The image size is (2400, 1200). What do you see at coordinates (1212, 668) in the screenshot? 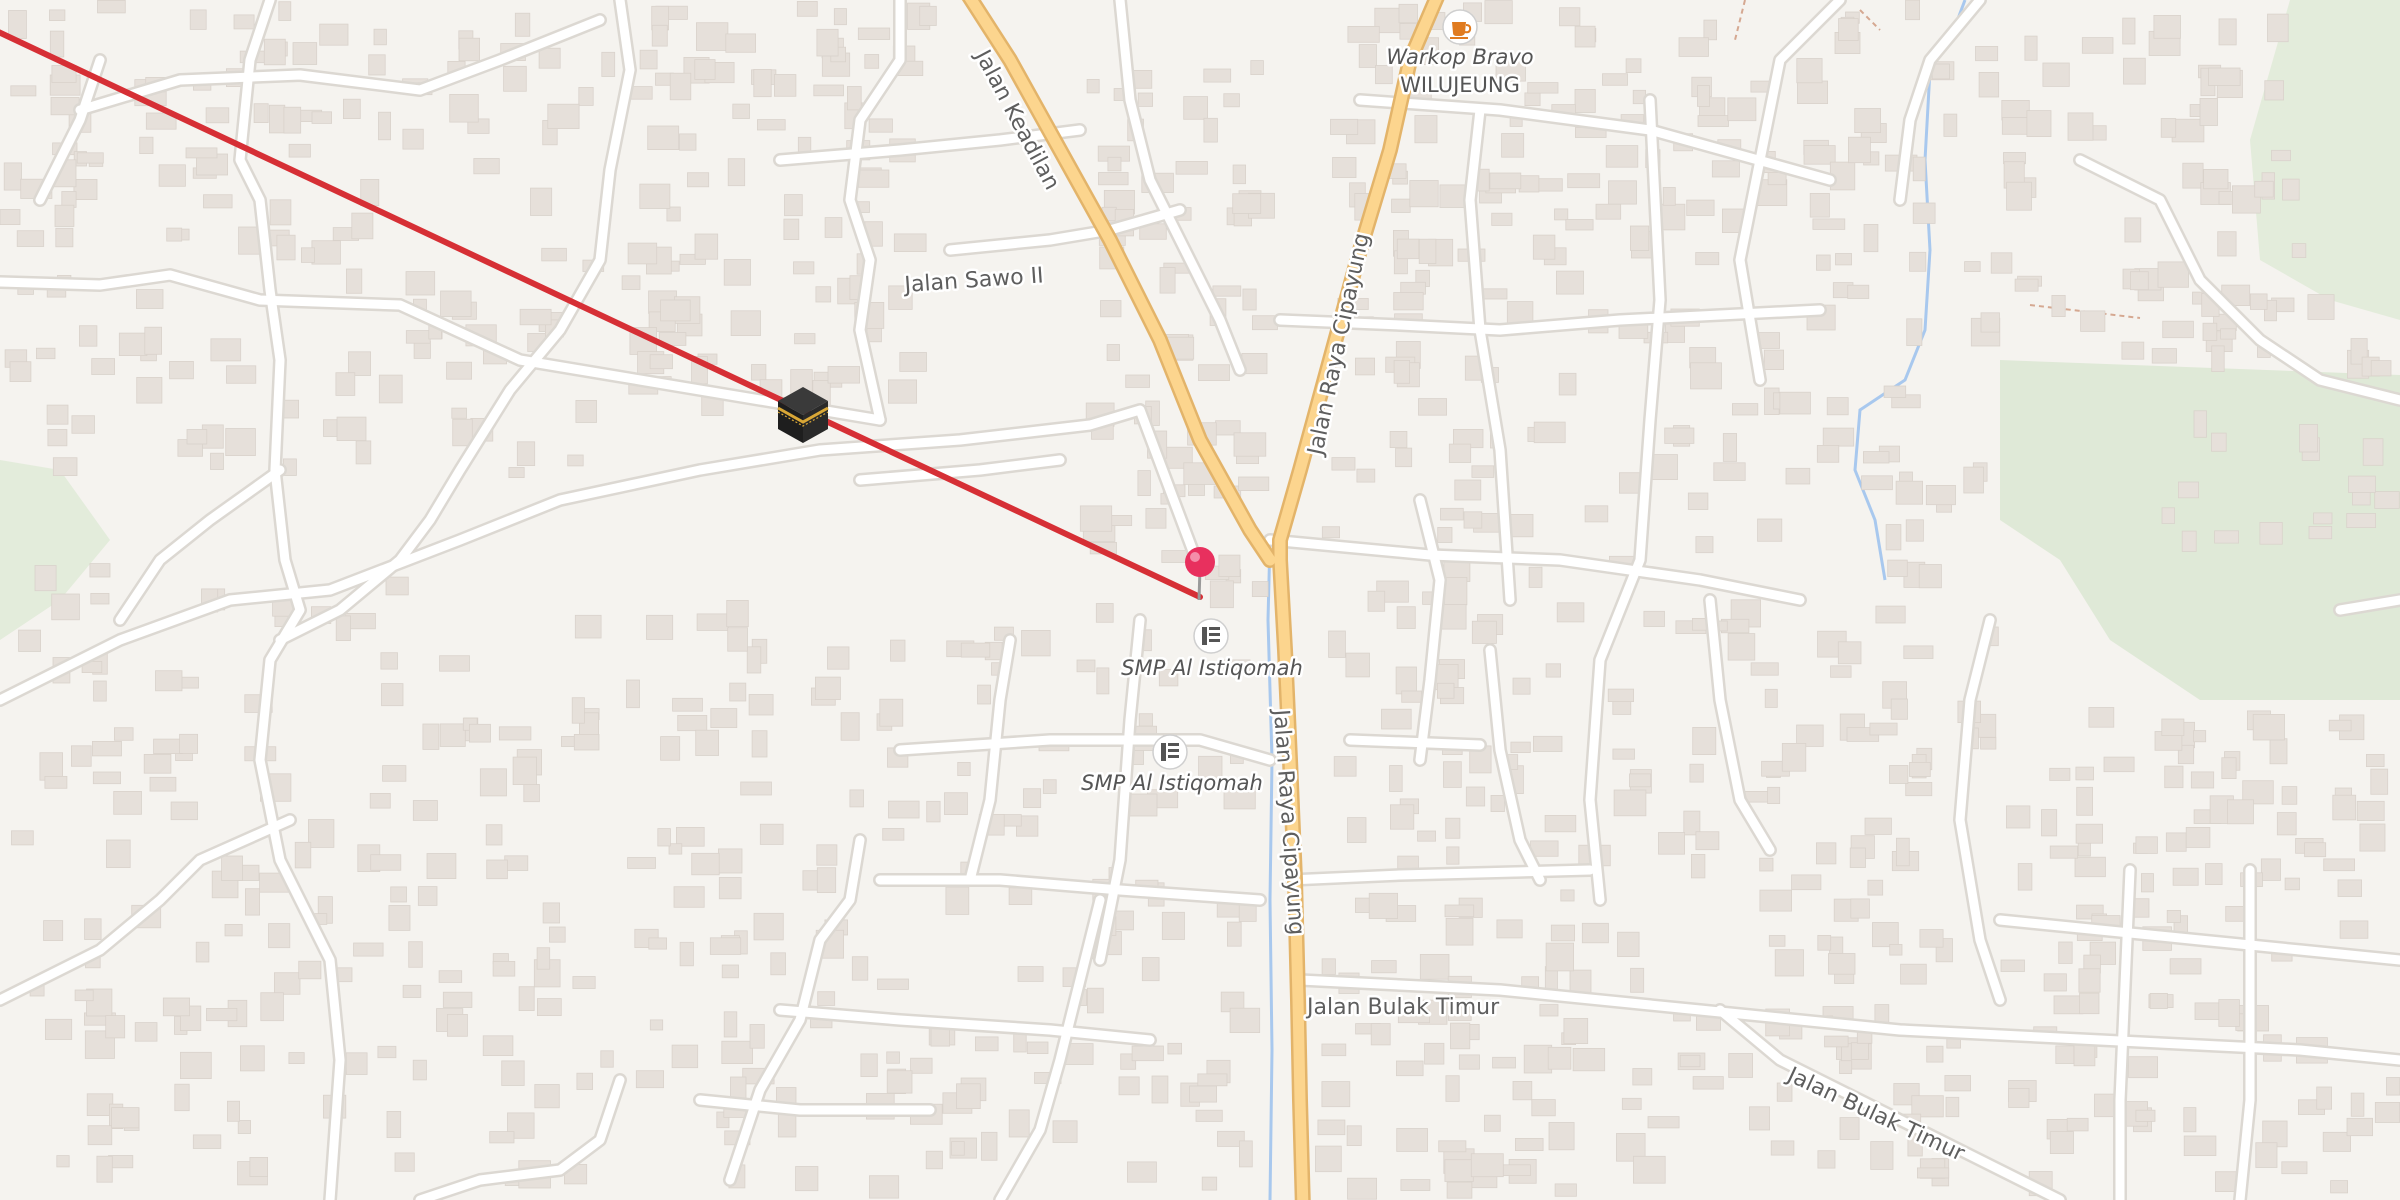
I see `poi-label-smp-al-istiqomah-1: SMP Al Istiqomah` at bounding box center [1212, 668].